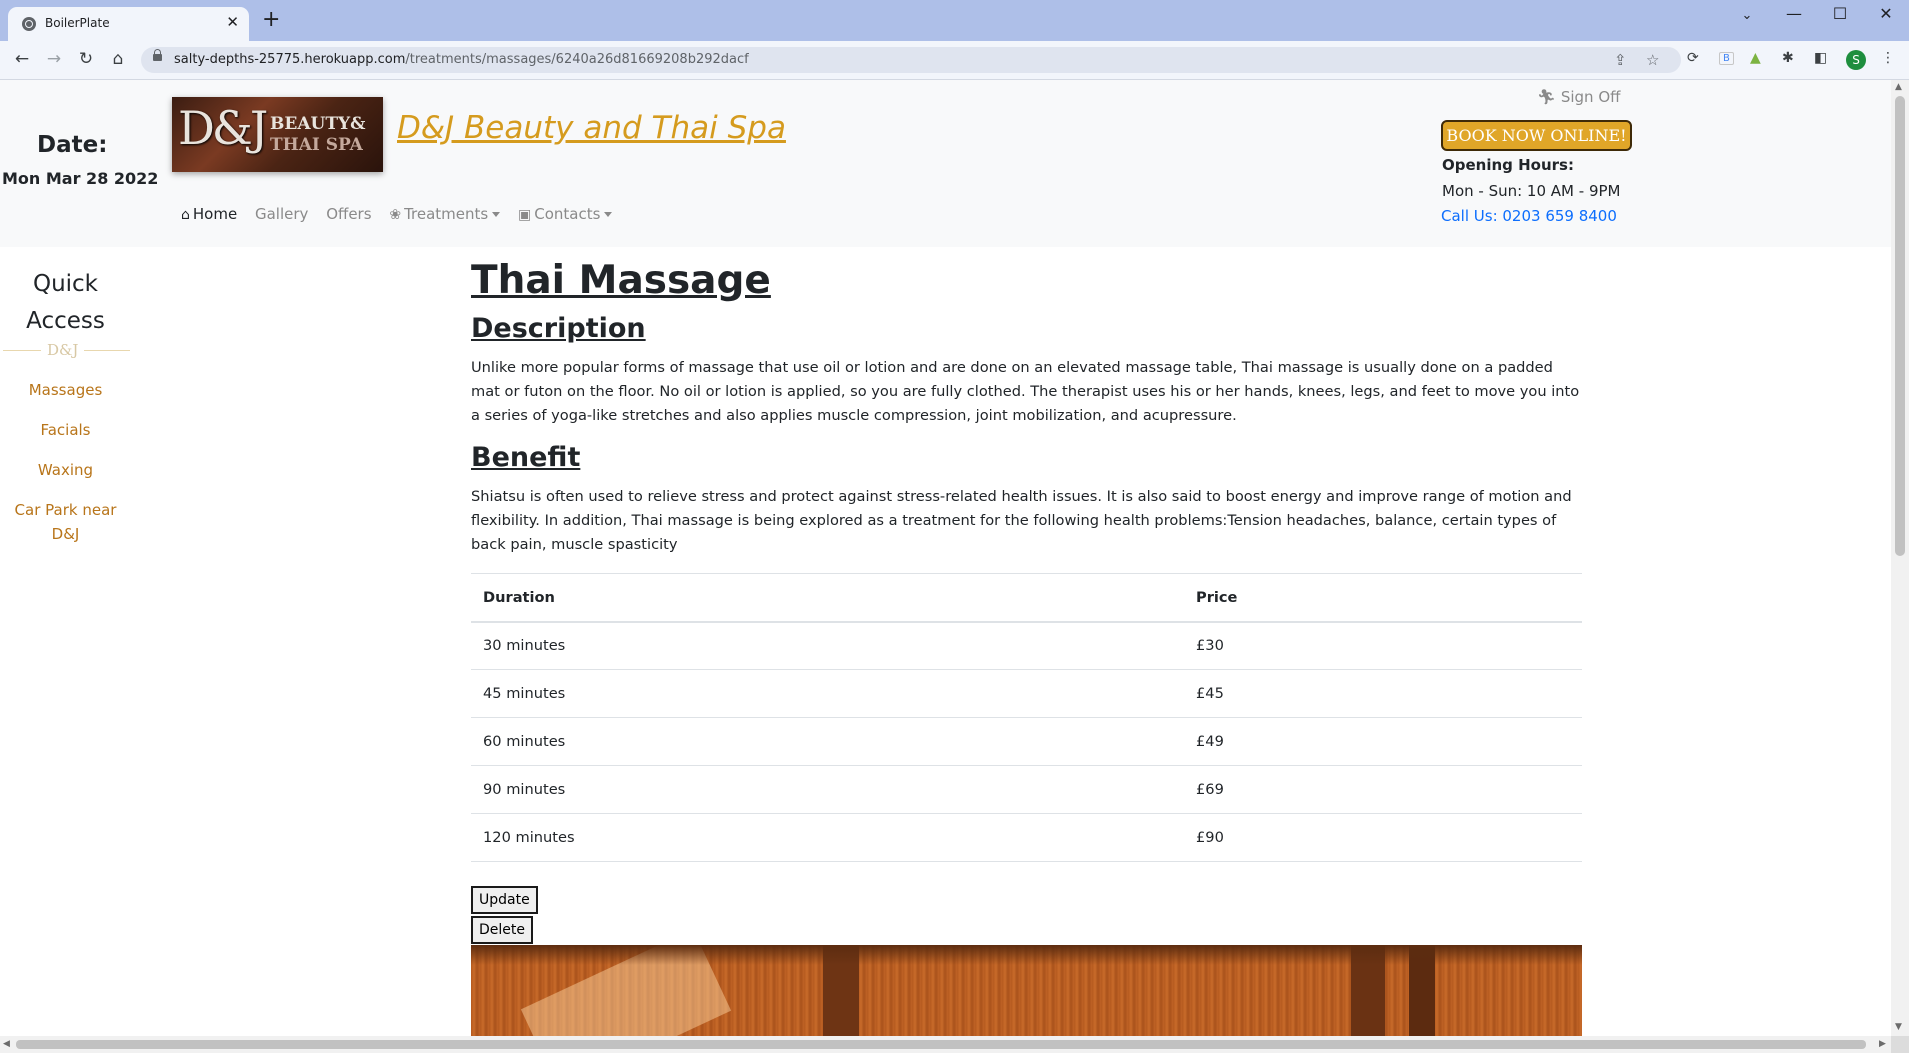  I want to click on extension-sync-icon: ⟳, so click(1693, 58).